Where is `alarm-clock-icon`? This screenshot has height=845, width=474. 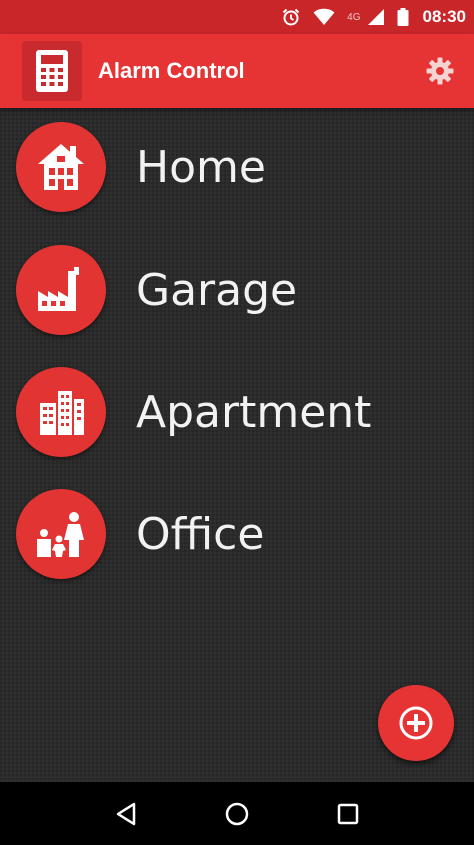
alarm-clock-icon is located at coordinates (291, 17).